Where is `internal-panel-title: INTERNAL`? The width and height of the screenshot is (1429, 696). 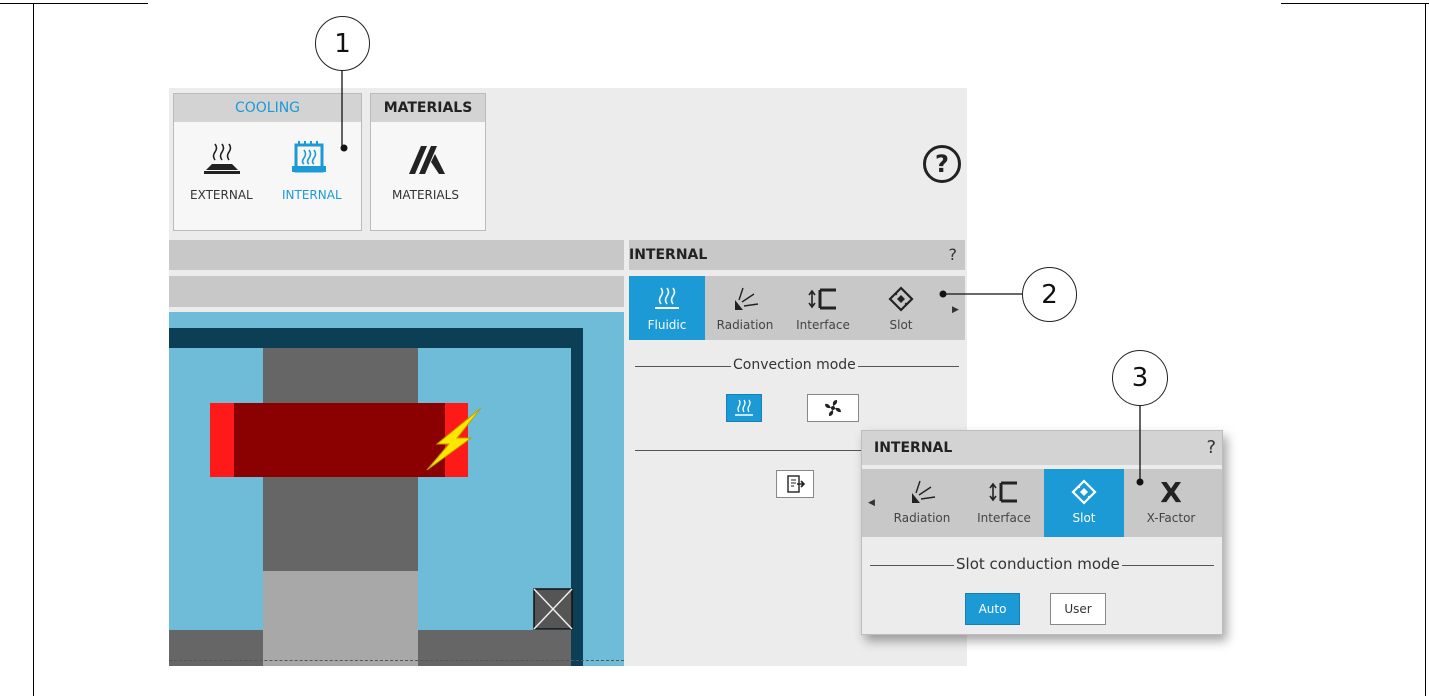 internal-panel-title: INTERNAL is located at coordinates (668, 255).